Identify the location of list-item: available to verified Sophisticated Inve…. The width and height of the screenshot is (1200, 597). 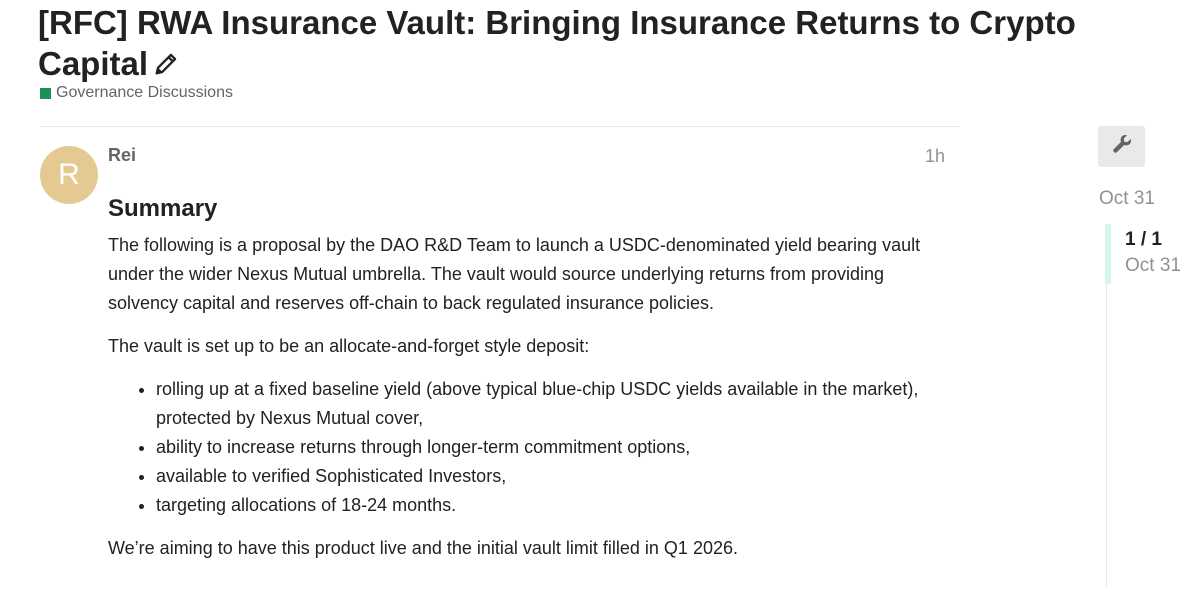
(557, 476).